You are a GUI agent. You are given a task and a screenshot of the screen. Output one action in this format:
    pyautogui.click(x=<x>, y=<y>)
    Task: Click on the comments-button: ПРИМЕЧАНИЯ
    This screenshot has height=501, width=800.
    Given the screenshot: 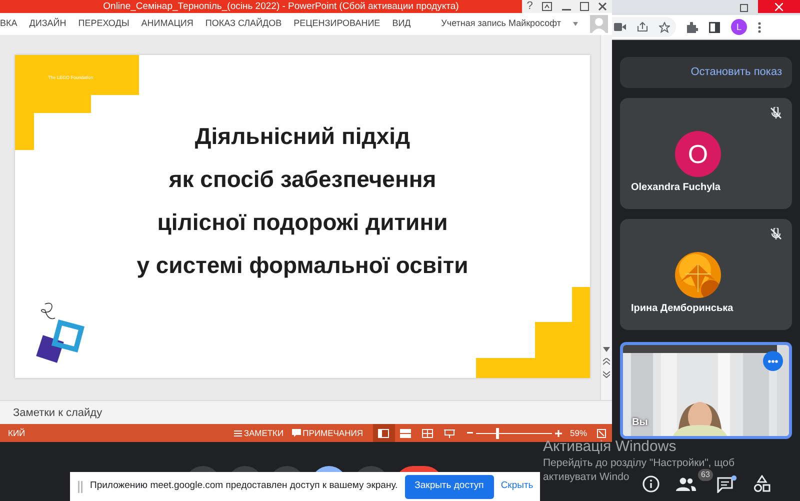 What is the action you would take?
    pyautogui.click(x=327, y=433)
    